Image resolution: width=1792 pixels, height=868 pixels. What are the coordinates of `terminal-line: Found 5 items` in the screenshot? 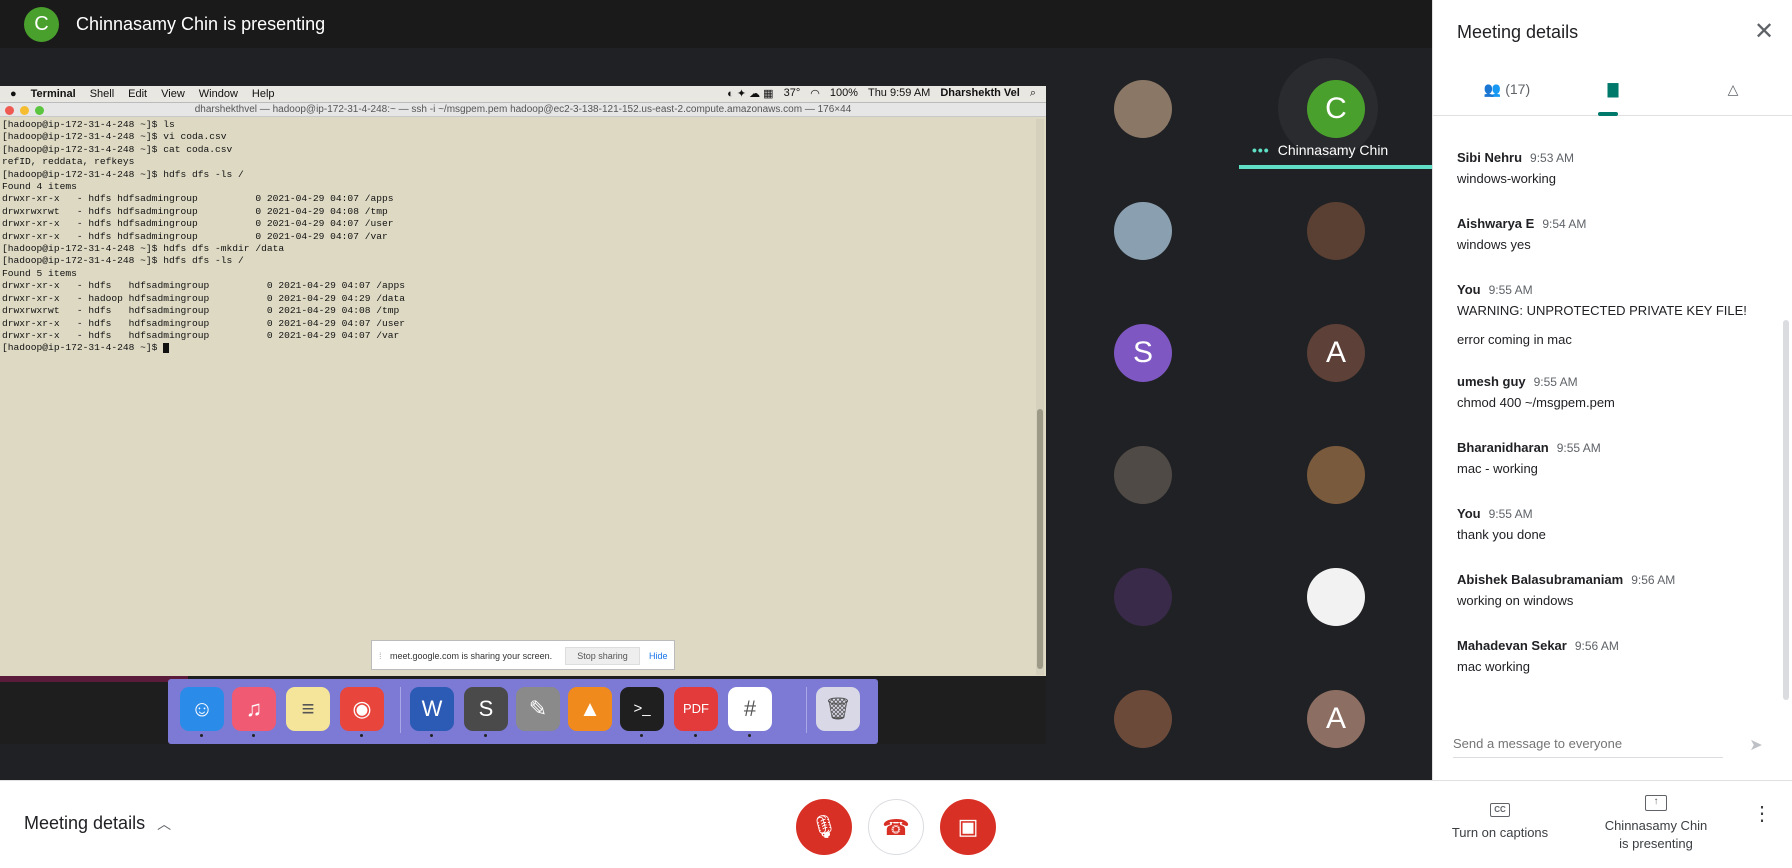 It's located at (39, 273).